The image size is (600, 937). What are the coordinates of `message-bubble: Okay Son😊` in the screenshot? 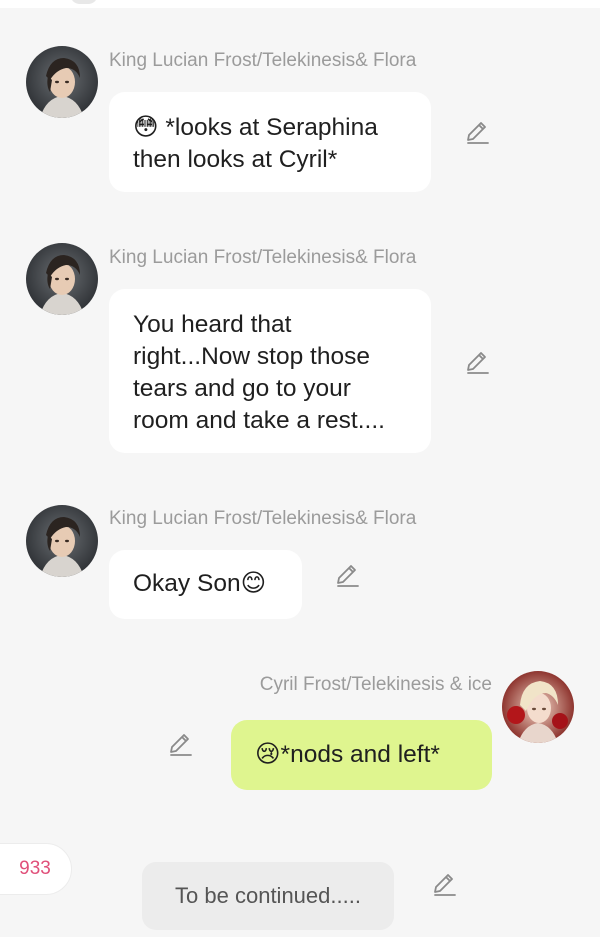 It's located at (205, 584).